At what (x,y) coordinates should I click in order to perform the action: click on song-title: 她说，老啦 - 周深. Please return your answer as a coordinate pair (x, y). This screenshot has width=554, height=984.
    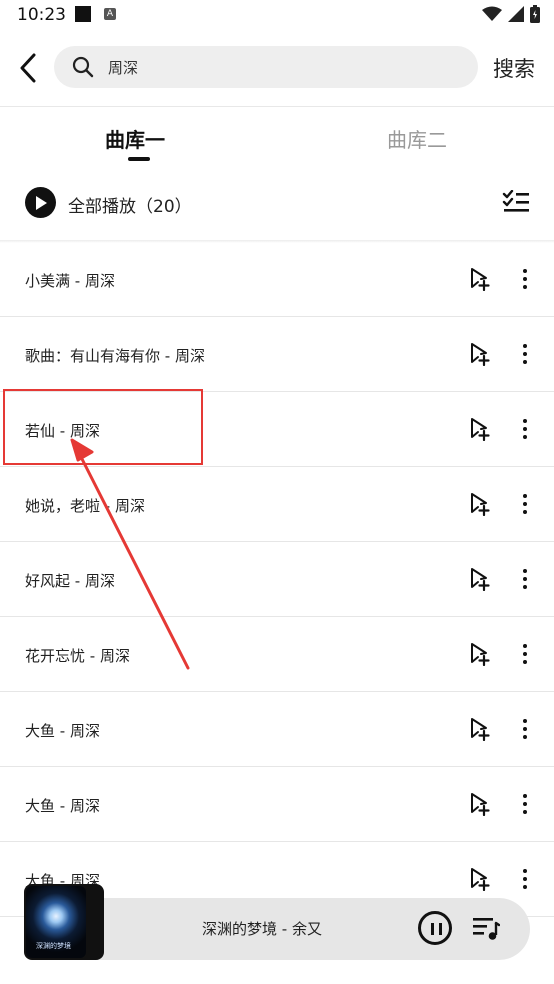
    Looking at the image, I should click on (85, 506).